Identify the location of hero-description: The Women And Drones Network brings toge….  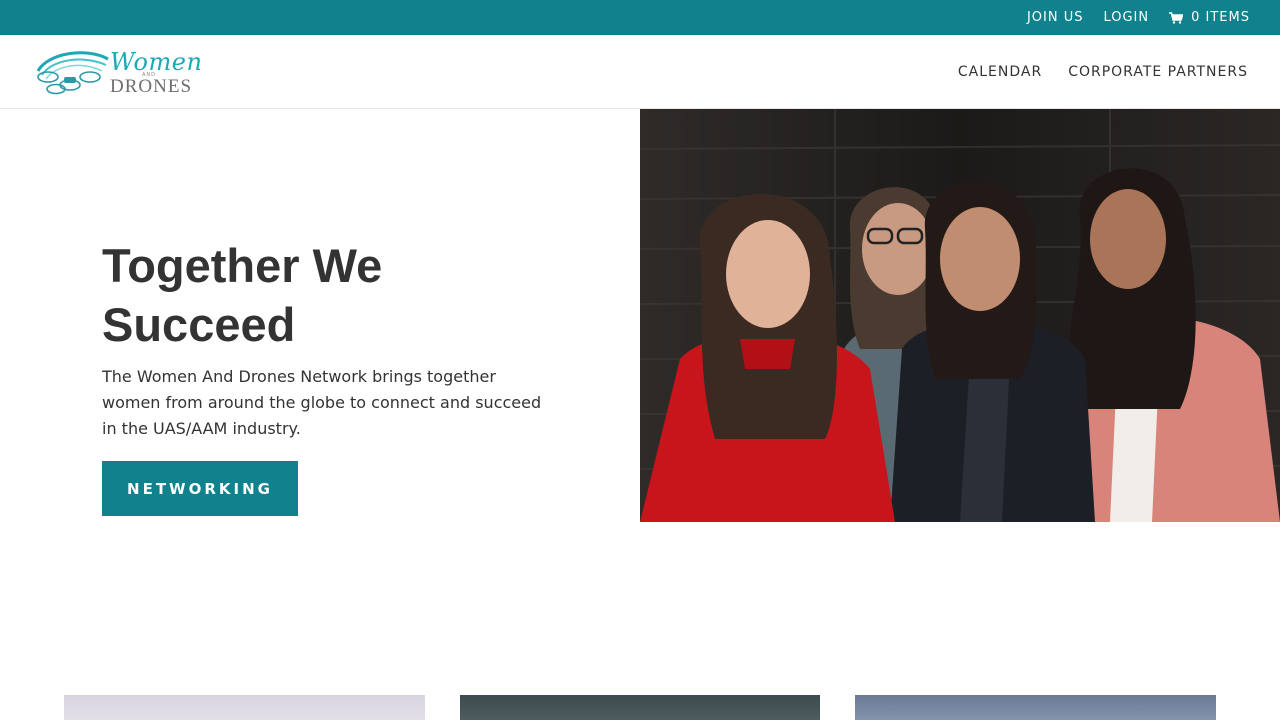
(322, 402).